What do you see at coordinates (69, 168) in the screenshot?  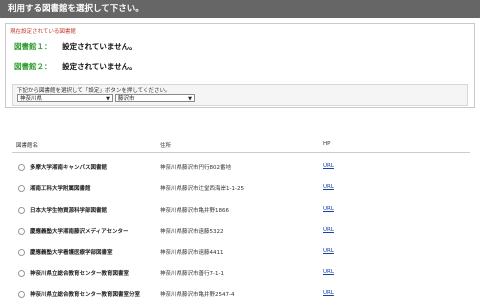 I see `library-name: 多摩大学湘南キャンパス図書館` at bounding box center [69, 168].